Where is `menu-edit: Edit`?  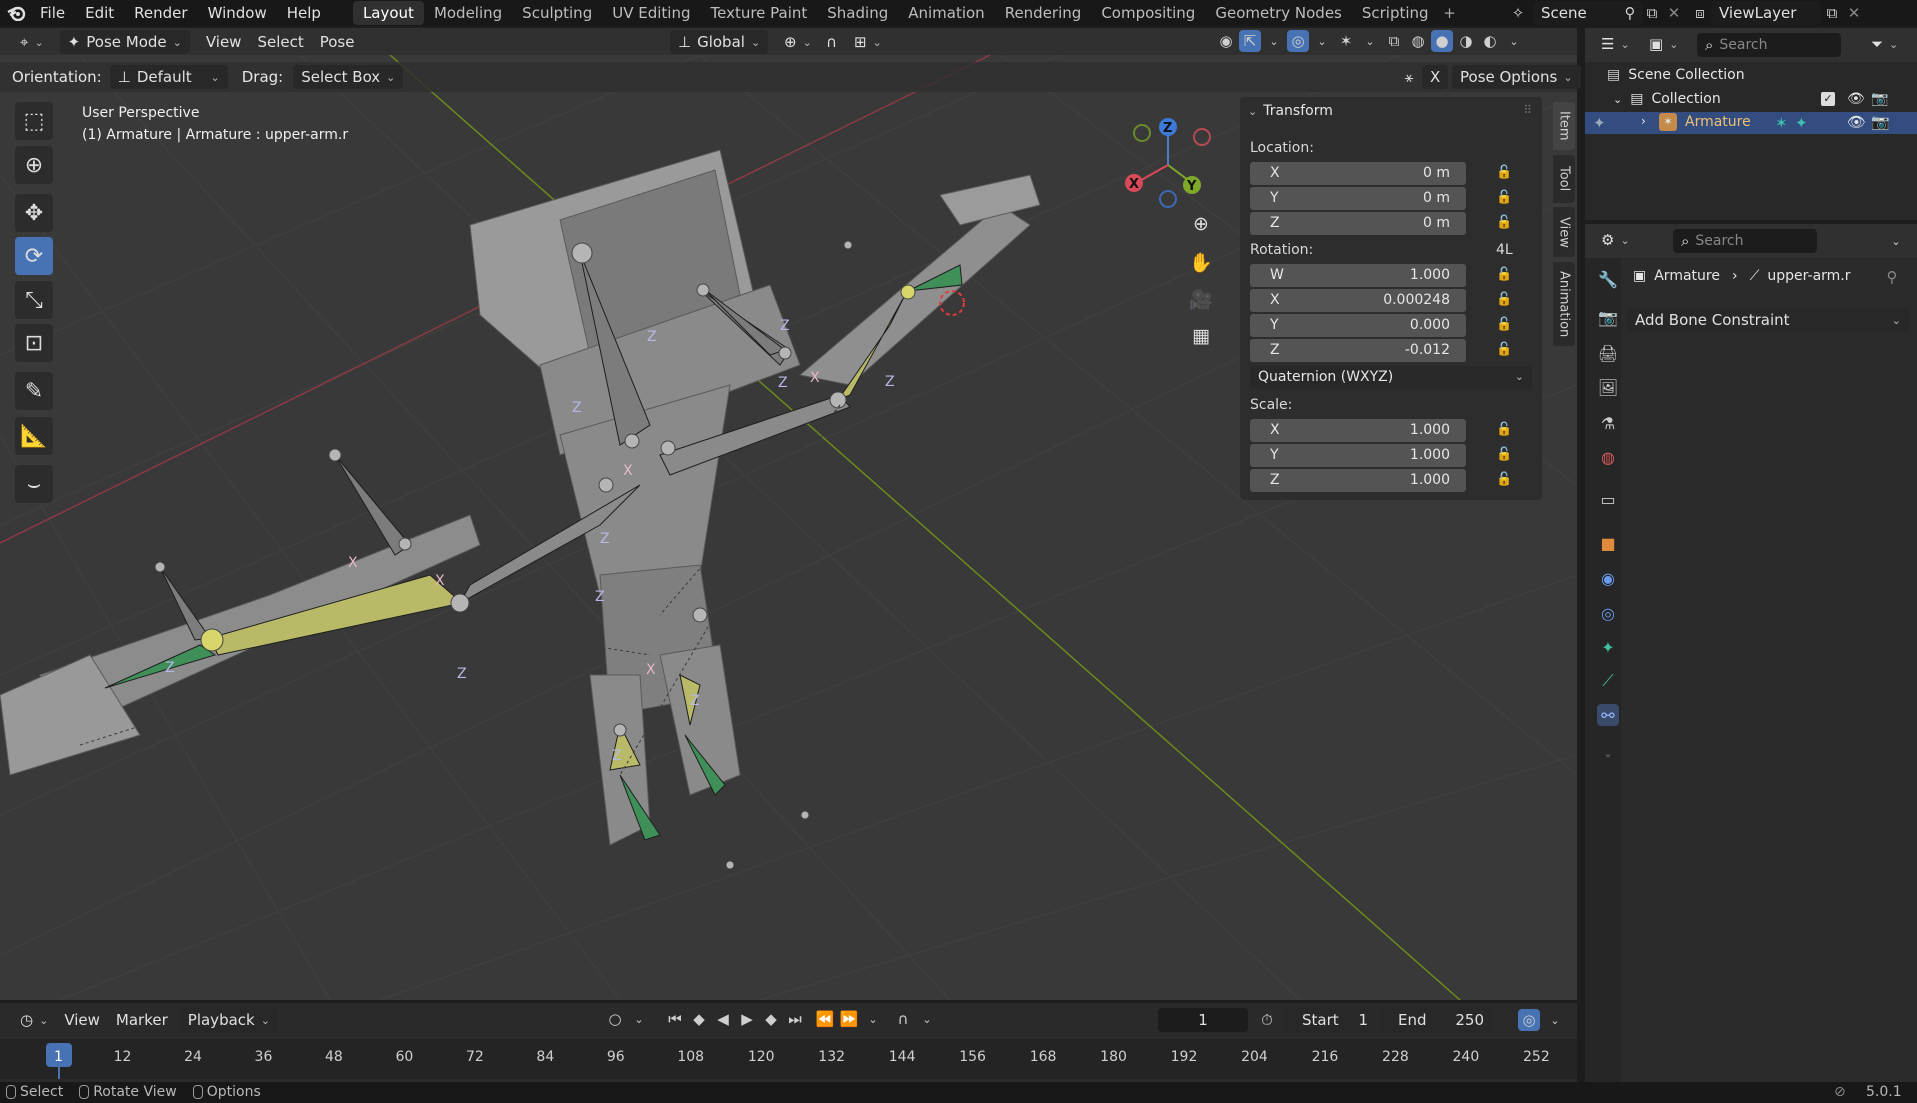 menu-edit: Edit is located at coordinates (99, 13).